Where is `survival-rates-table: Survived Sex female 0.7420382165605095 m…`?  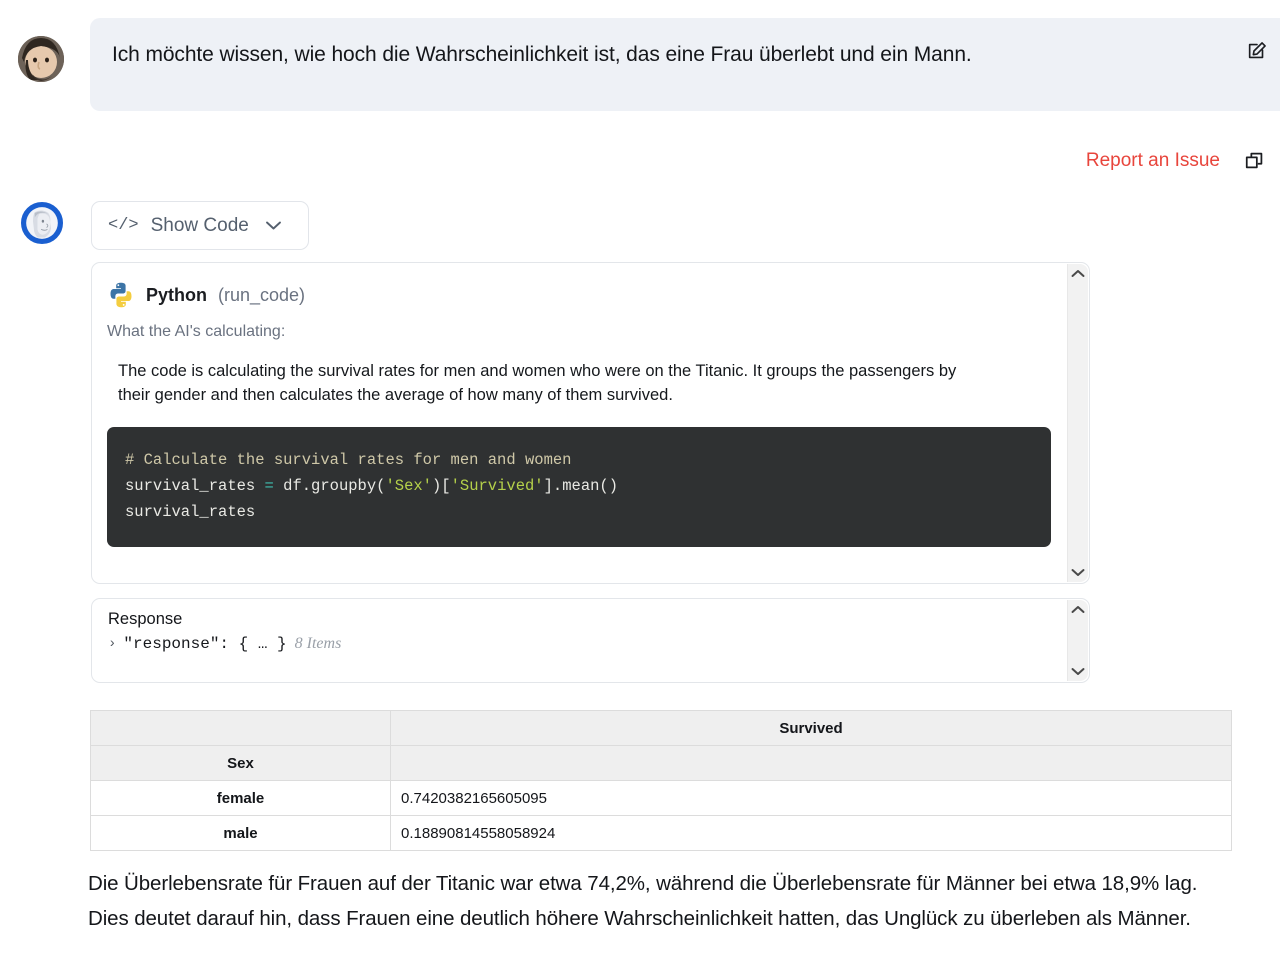
survival-rates-table: Survived Sex female 0.7420382165605095 m… is located at coordinates (661, 780).